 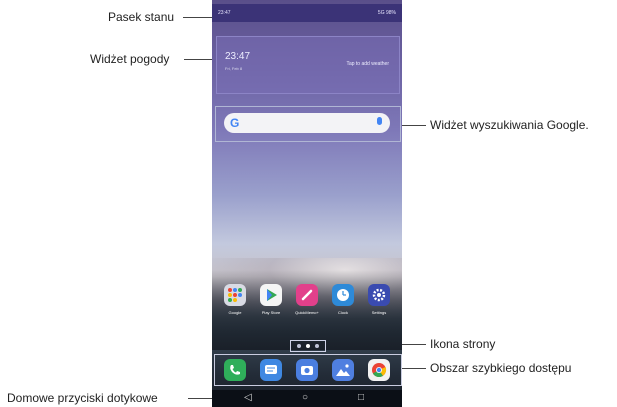 I want to click on status-time: 23:47, so click(x=224, y=13).